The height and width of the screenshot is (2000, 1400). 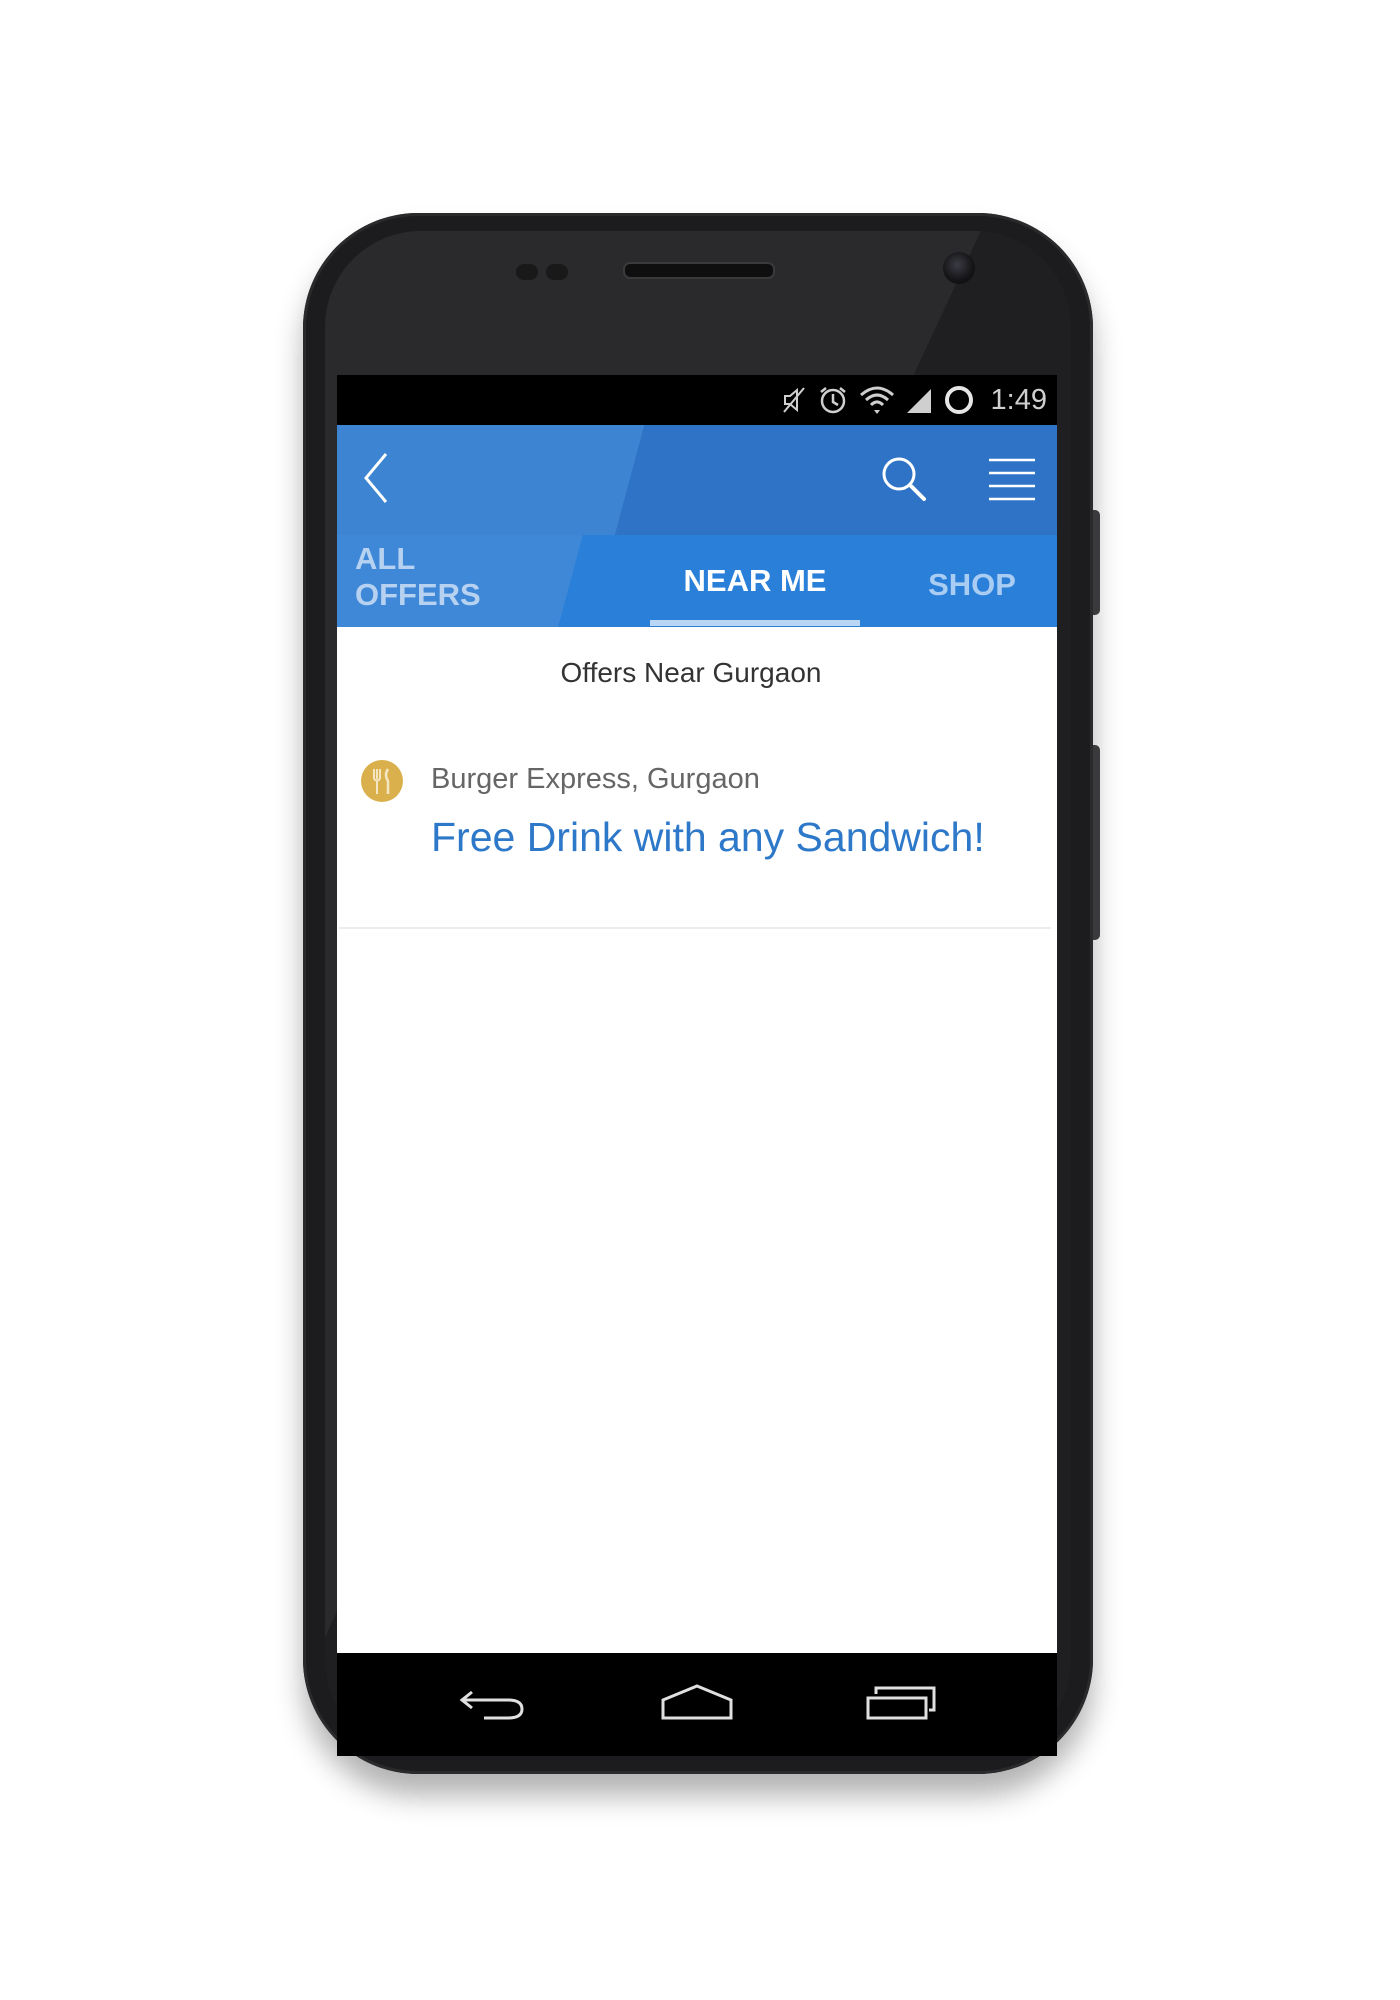 I want to click on front-camera, so click(x=959, y=268).